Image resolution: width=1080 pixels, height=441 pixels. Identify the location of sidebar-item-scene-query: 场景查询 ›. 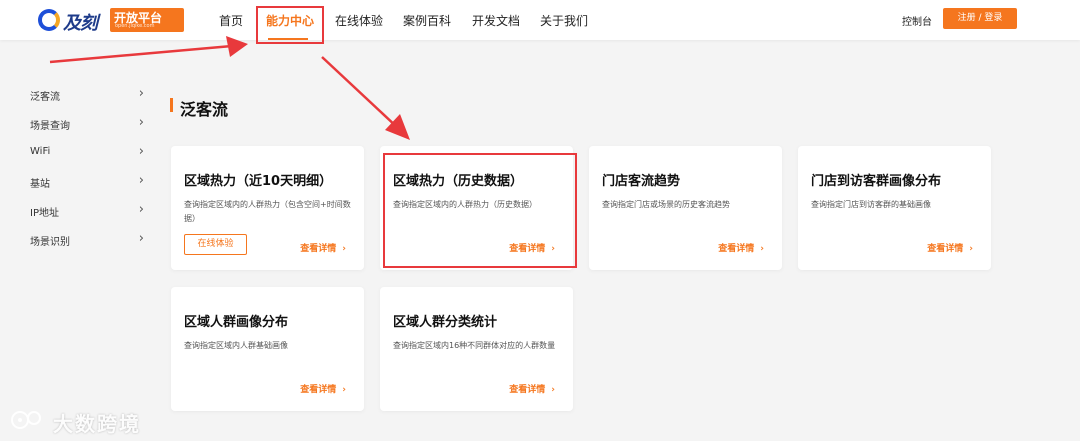
(88, 124).